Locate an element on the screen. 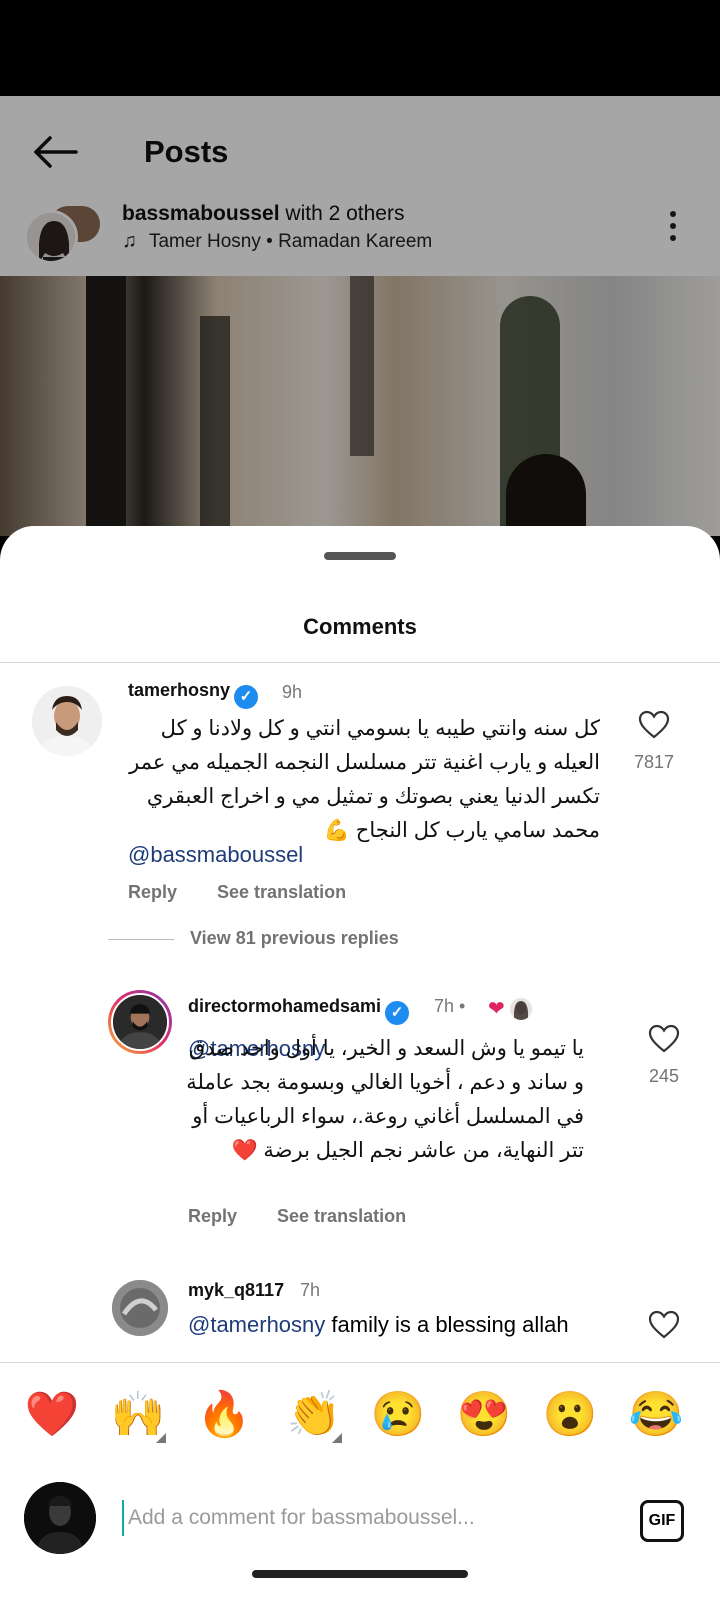 This screenshot has height=1600, width=720. emoji-surprised-face: 😮 is located at coordinates (570, 1415).